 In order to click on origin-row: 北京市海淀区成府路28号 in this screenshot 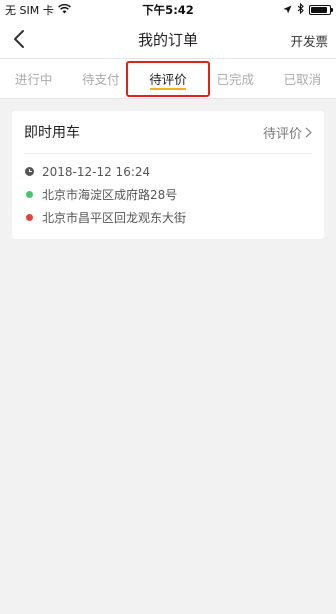, I will do `click(168, 194)`.